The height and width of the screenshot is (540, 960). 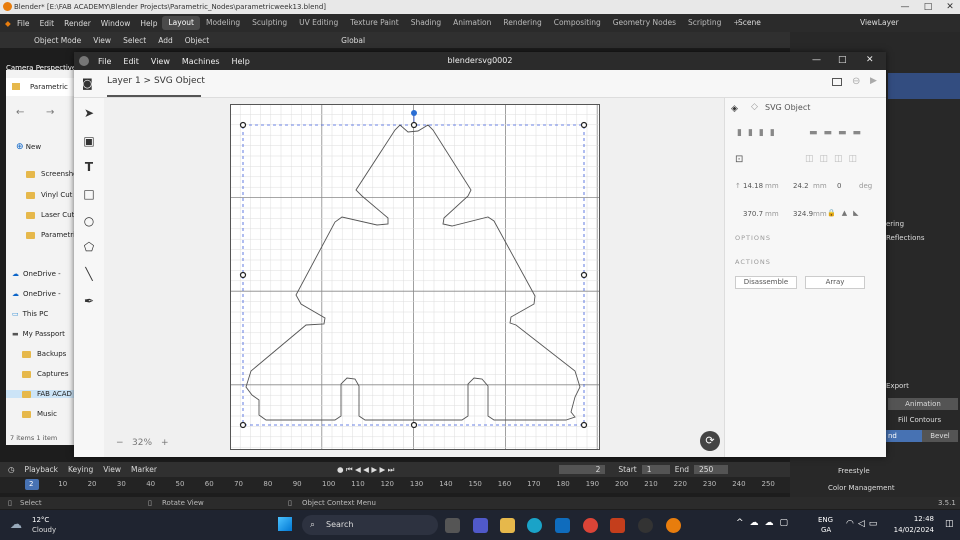 What do you see at coordinates (116, 23) in the screenshot?
I see `menu-window: Window` at bounding box center [116, 23].